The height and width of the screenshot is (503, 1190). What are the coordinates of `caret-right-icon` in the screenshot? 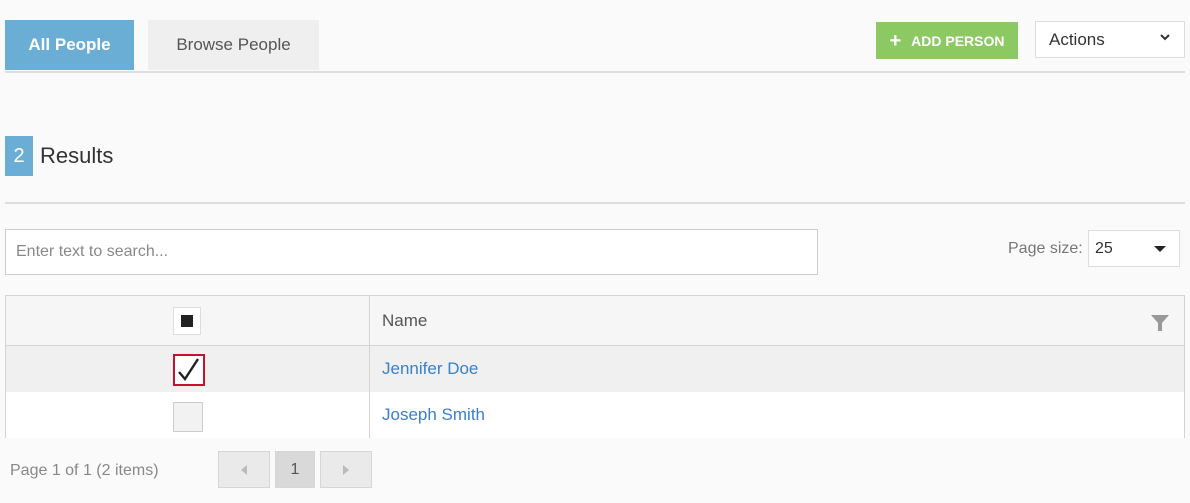 It's located at (346, 469).